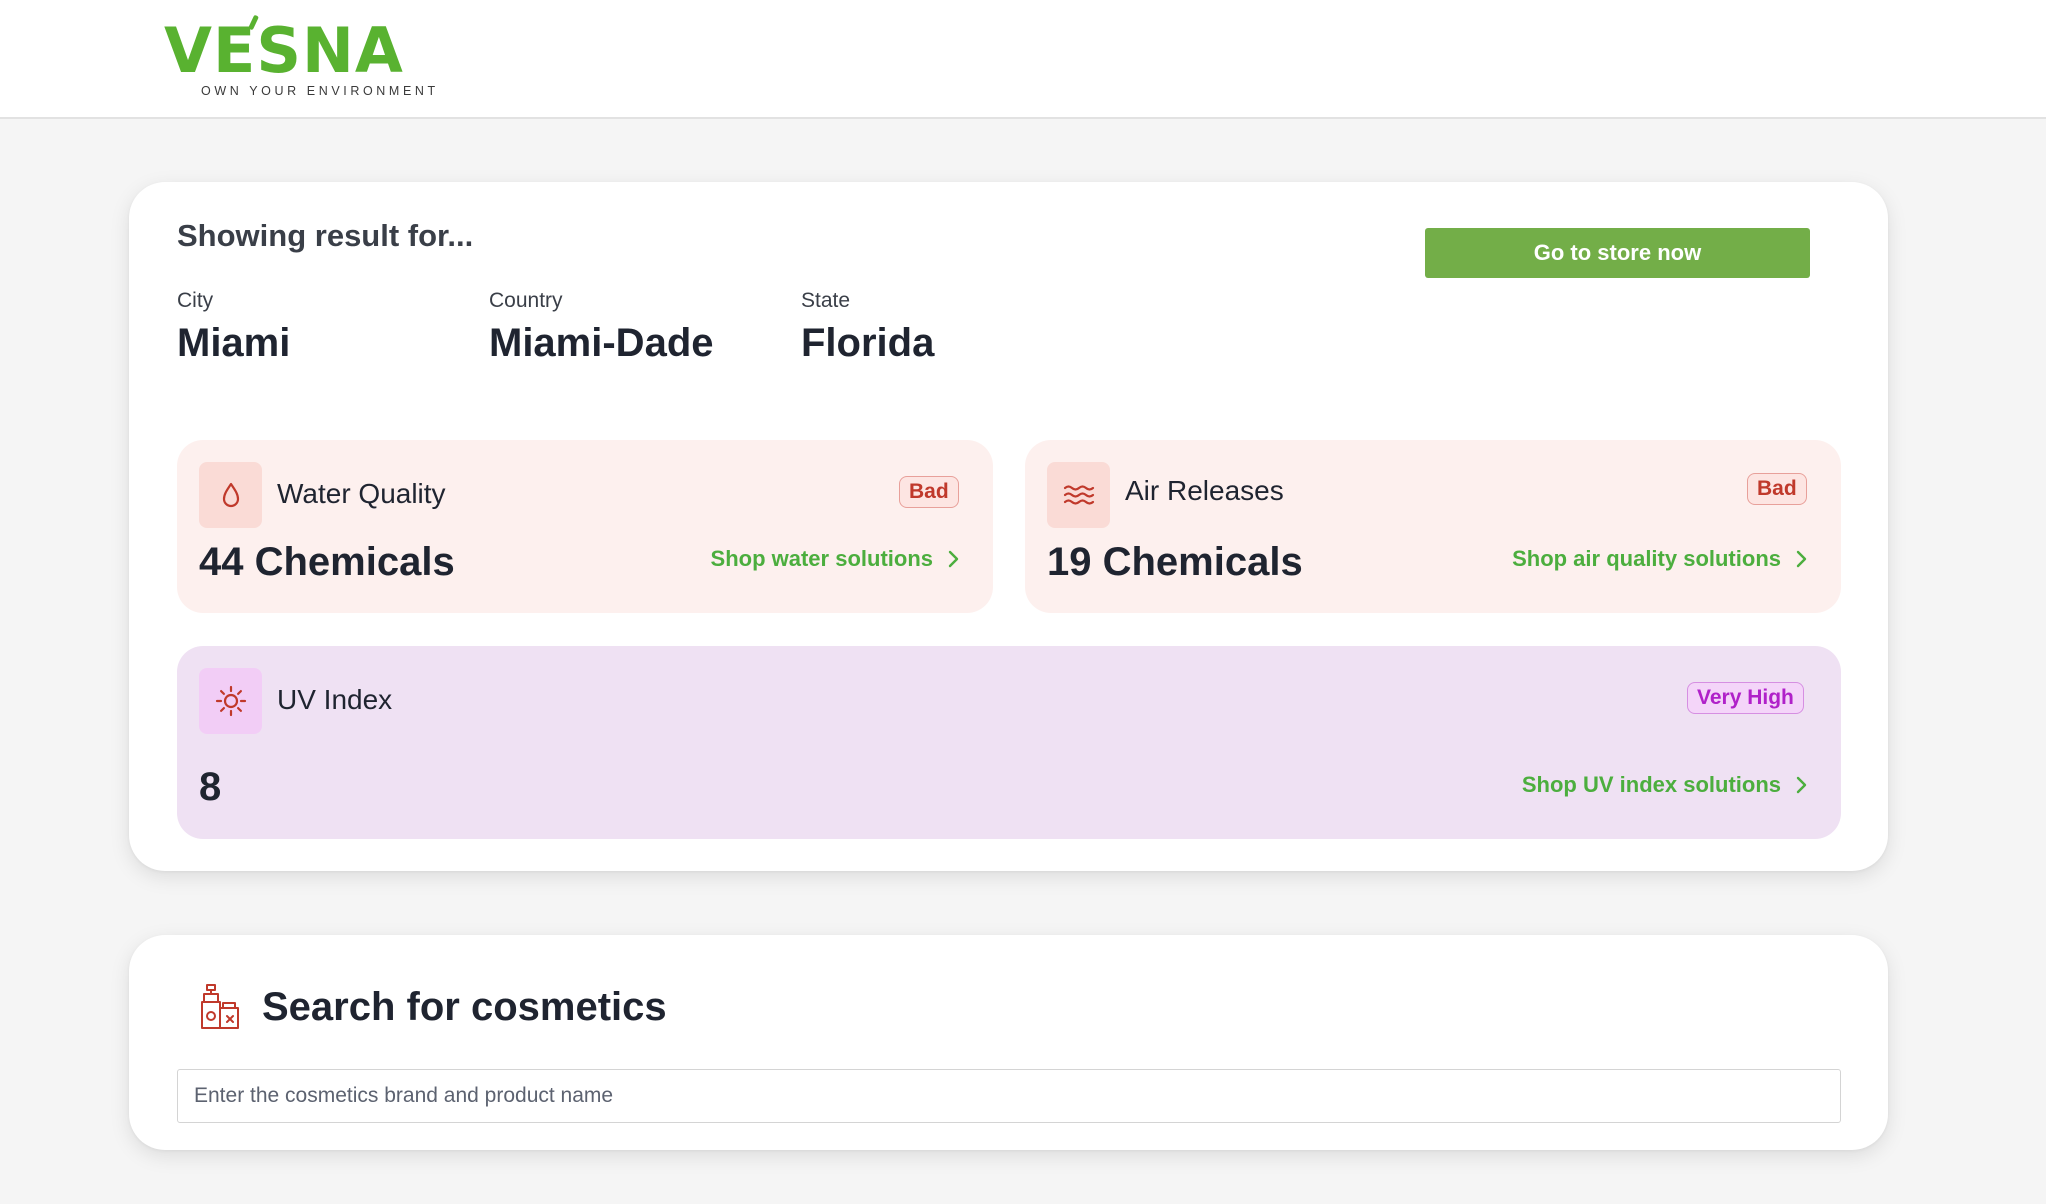 This screenshot has width=2046, height=1204. What do you see at coordinates (868, 343) in the screenshot?
I see `state-value: Florida` at bounding box center [868, 343].